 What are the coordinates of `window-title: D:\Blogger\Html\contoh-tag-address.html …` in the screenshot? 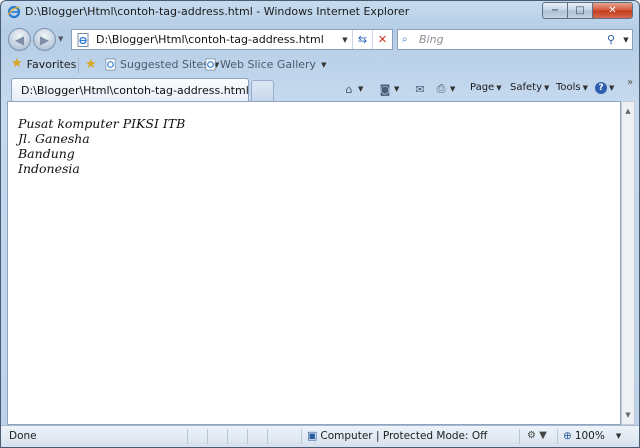 It's located at (217, 11).